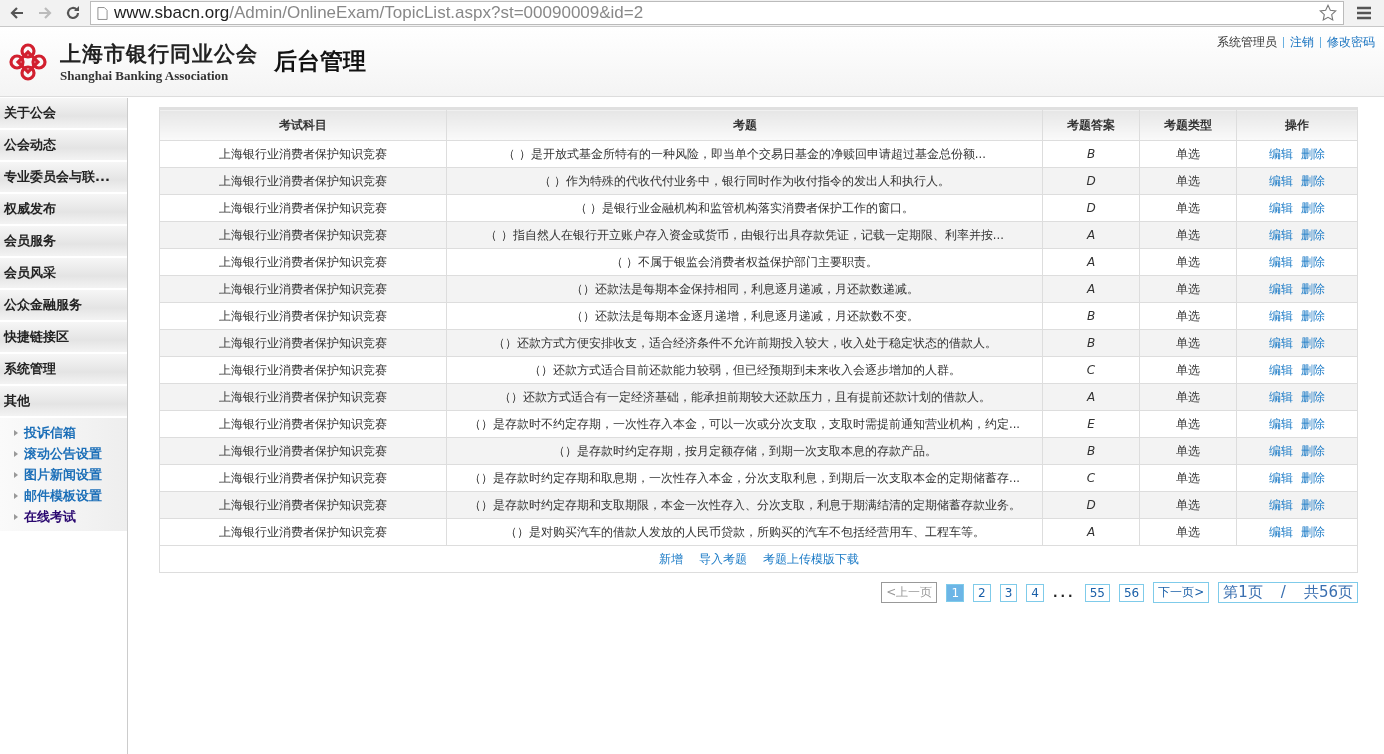 The height and width of the screenshot is (754, 1384). Describe the element at coordinates (63, 146) in the screenshot. I see `sidebar-item: 公会动态` at that location.